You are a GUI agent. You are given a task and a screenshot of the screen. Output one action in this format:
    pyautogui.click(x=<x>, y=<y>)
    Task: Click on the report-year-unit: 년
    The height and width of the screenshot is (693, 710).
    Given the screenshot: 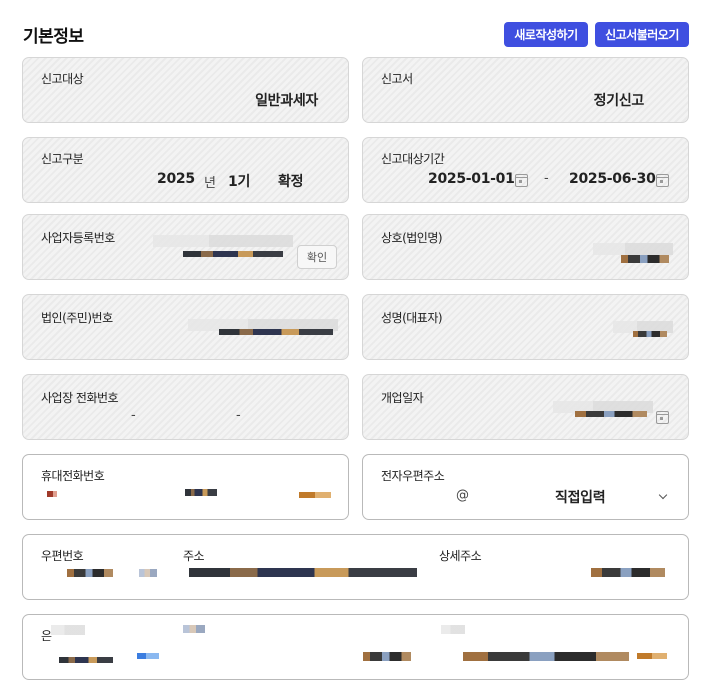 What is the action you would take?
    pyautogui.click(x=210, y=183)
    